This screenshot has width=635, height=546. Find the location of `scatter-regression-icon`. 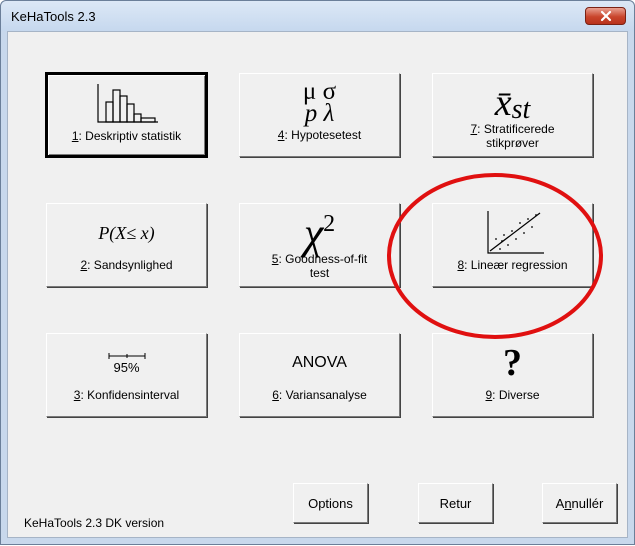

scatter-regression-icon is located at coordinates (512, 233).